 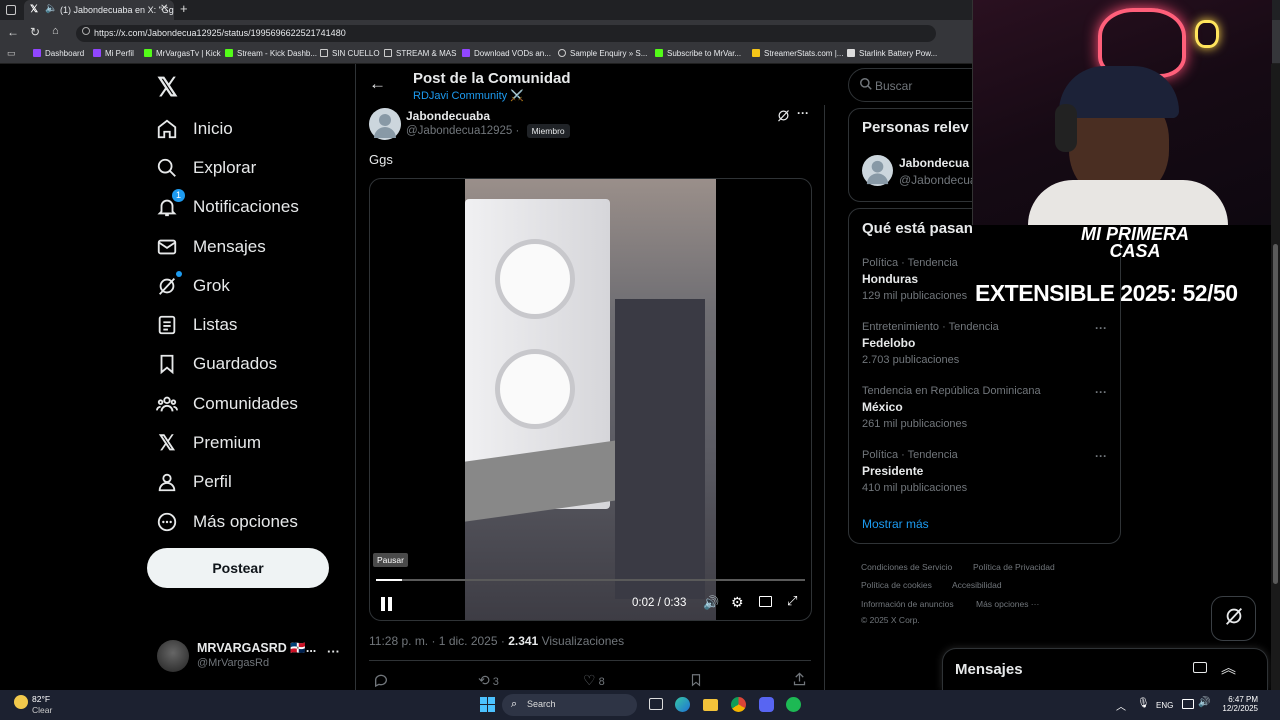 I want to click on author-name: Jabondecuaba, so click(x=448, y=116).